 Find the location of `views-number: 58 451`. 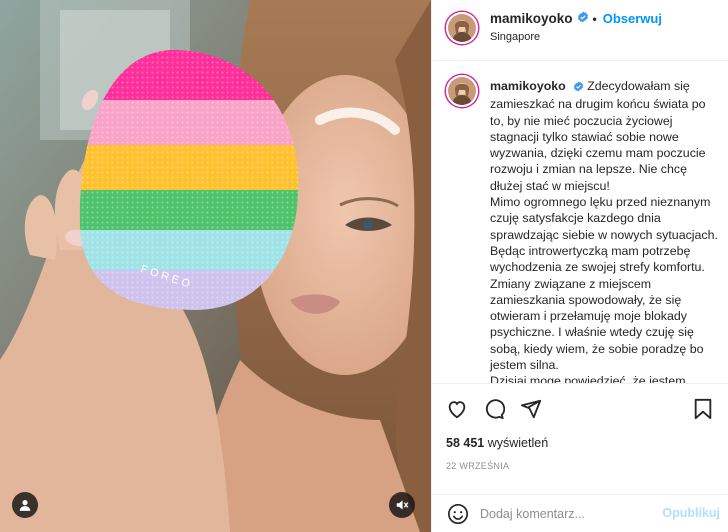

views-number: 58 451 is located at coordinates (465, 443).